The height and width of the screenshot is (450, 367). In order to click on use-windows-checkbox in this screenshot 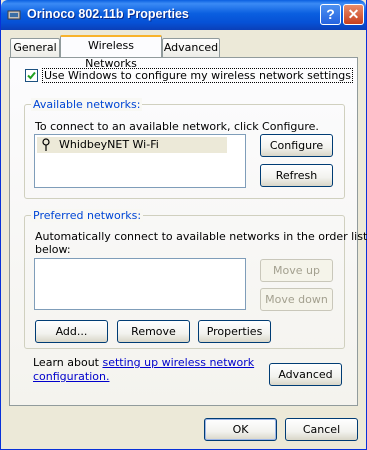, I will do `click(31, 75)`.